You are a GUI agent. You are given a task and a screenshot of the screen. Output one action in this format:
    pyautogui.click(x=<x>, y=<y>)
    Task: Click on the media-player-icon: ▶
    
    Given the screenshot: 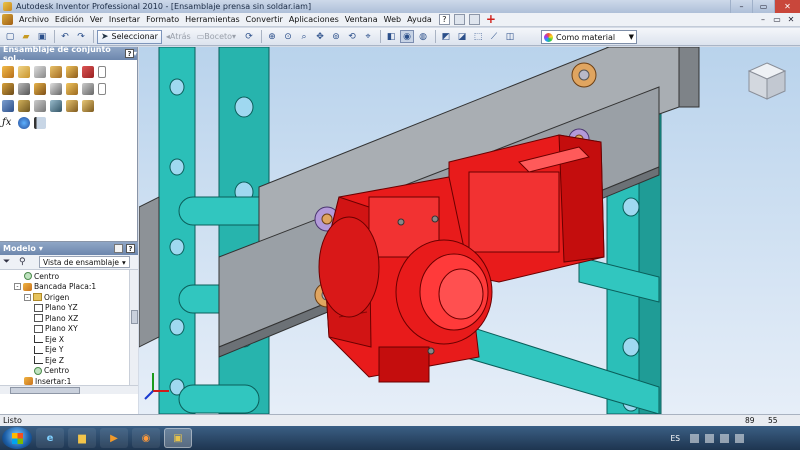 What is the action you would take?
    pyautogui.click(x=114, y=438)
    